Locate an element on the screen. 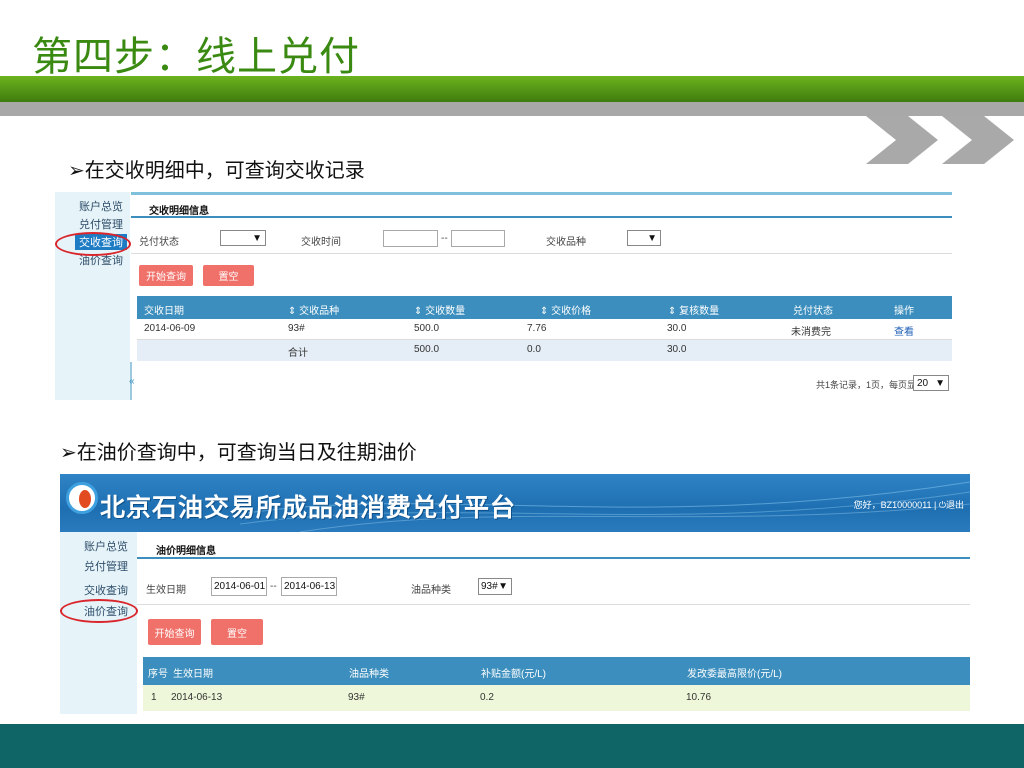  top-rule is located at coordinates (541, 193).